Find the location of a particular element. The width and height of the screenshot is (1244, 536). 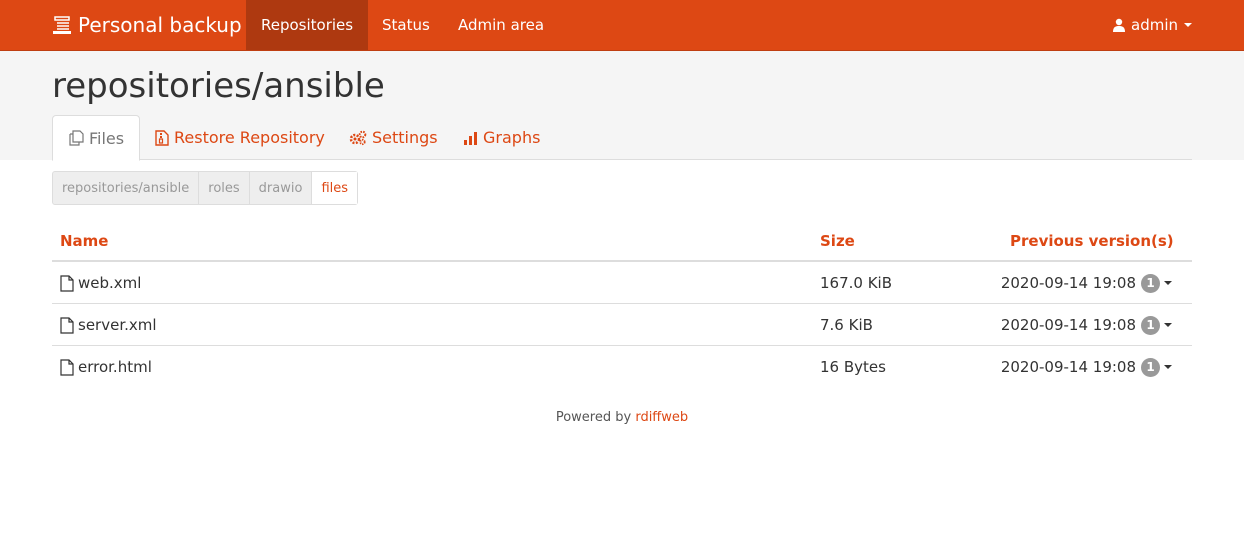

bar-chart-icon is located at coordinates (470, 138).